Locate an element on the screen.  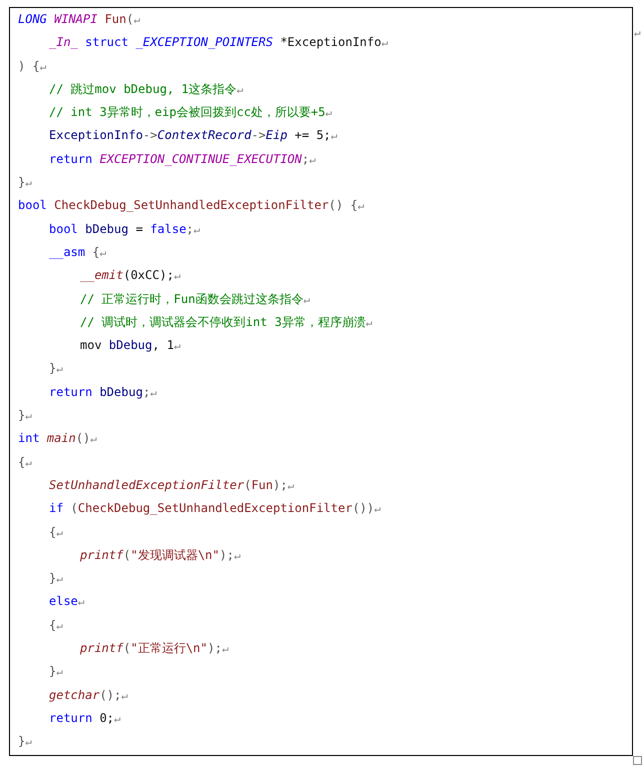
code-line: mov bDebug, 1↵ is located at coordinates (130, 345).